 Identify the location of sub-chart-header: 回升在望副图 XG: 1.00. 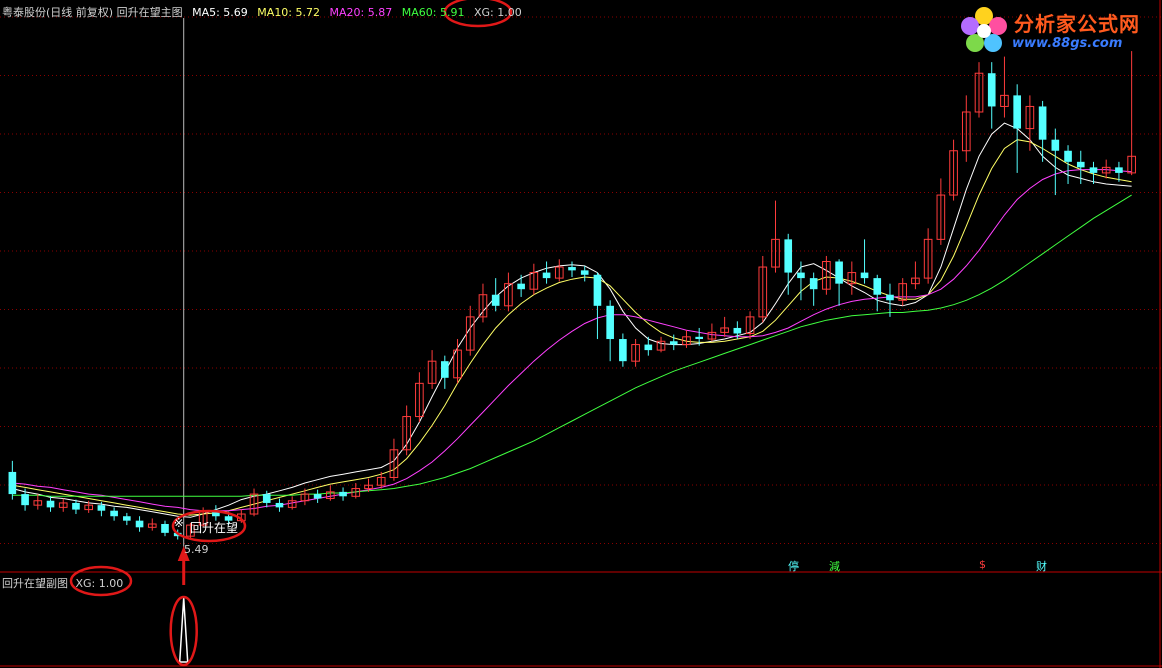
(62, 583).